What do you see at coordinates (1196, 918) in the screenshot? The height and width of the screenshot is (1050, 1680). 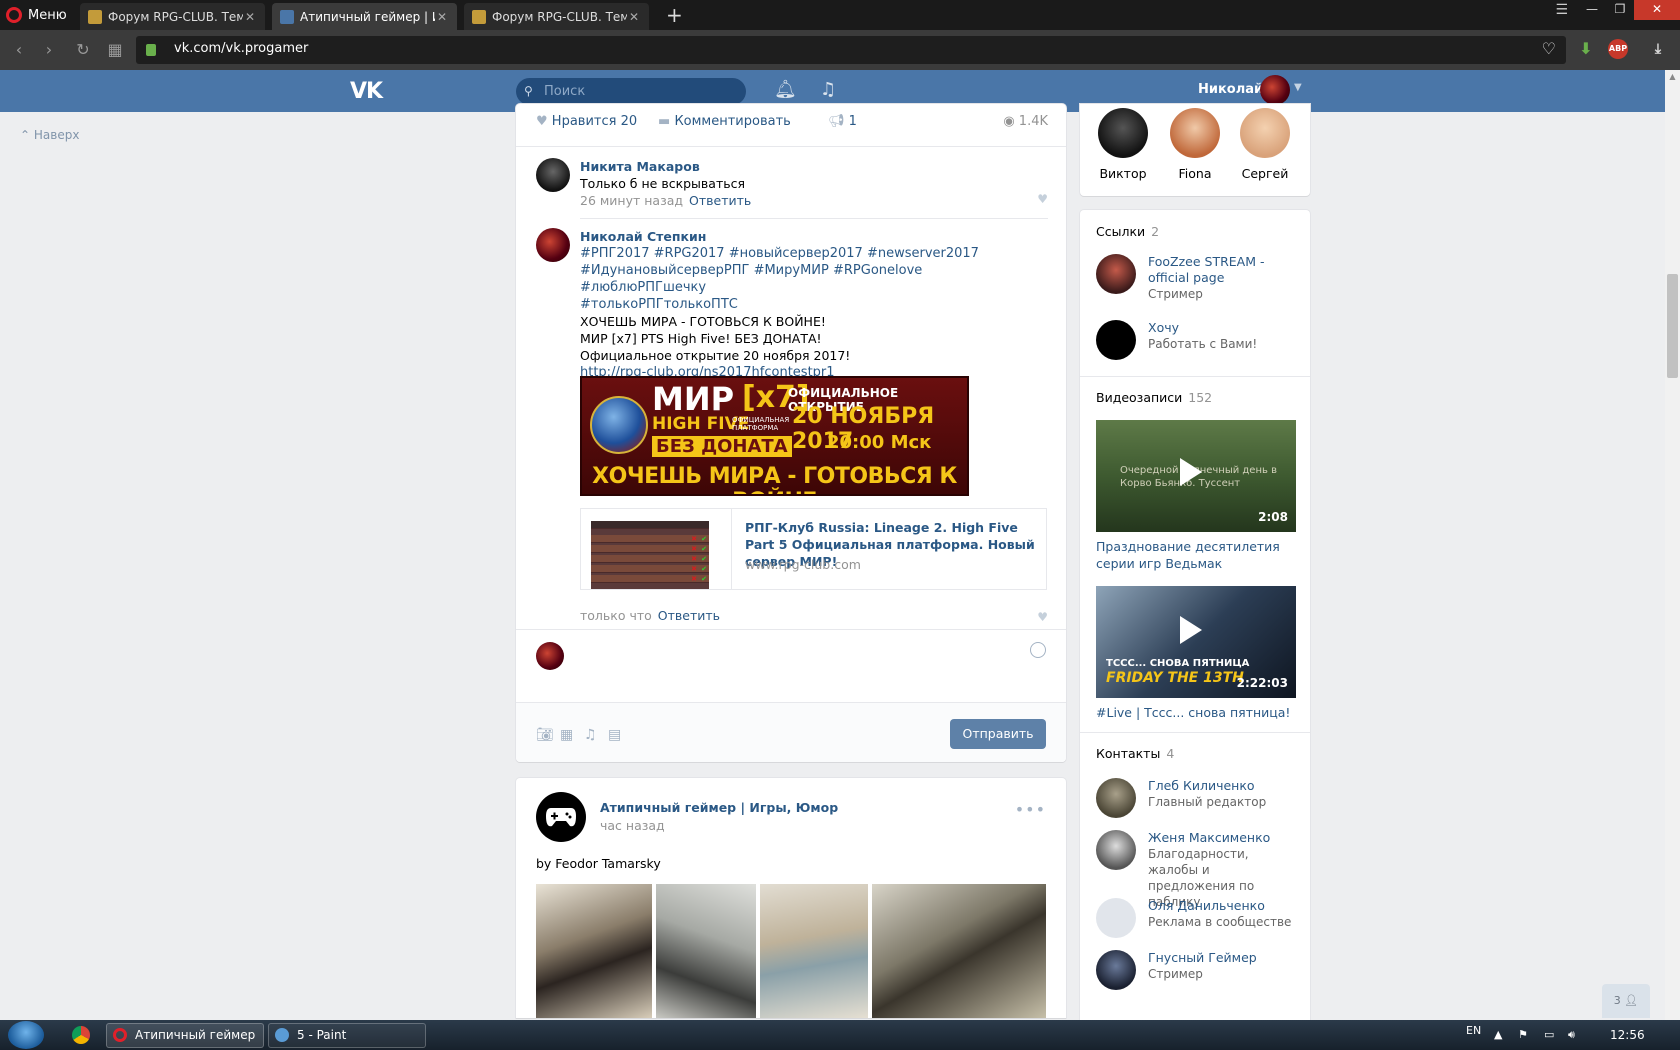 I see `contact-item: Оля Данильченко Реклама в сообществе` at bounding box center [1196, 918].